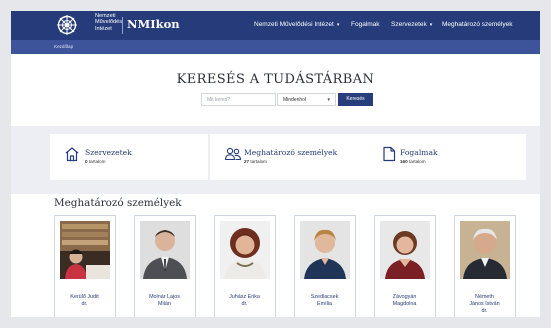 This screenshot has width=551, height=328. Describe the element at coordinates (404, 161) in the screenshot. I see `count-value: 160` at that location.